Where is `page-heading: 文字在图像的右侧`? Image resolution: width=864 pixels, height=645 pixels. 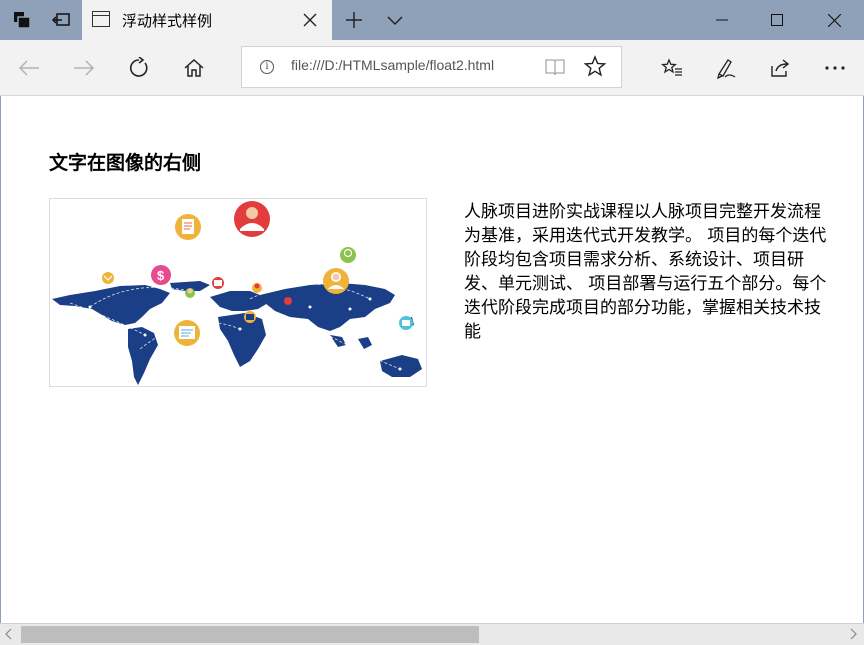
page-heading: 文字在图像的右侧 is located at coordinates (125, 163).